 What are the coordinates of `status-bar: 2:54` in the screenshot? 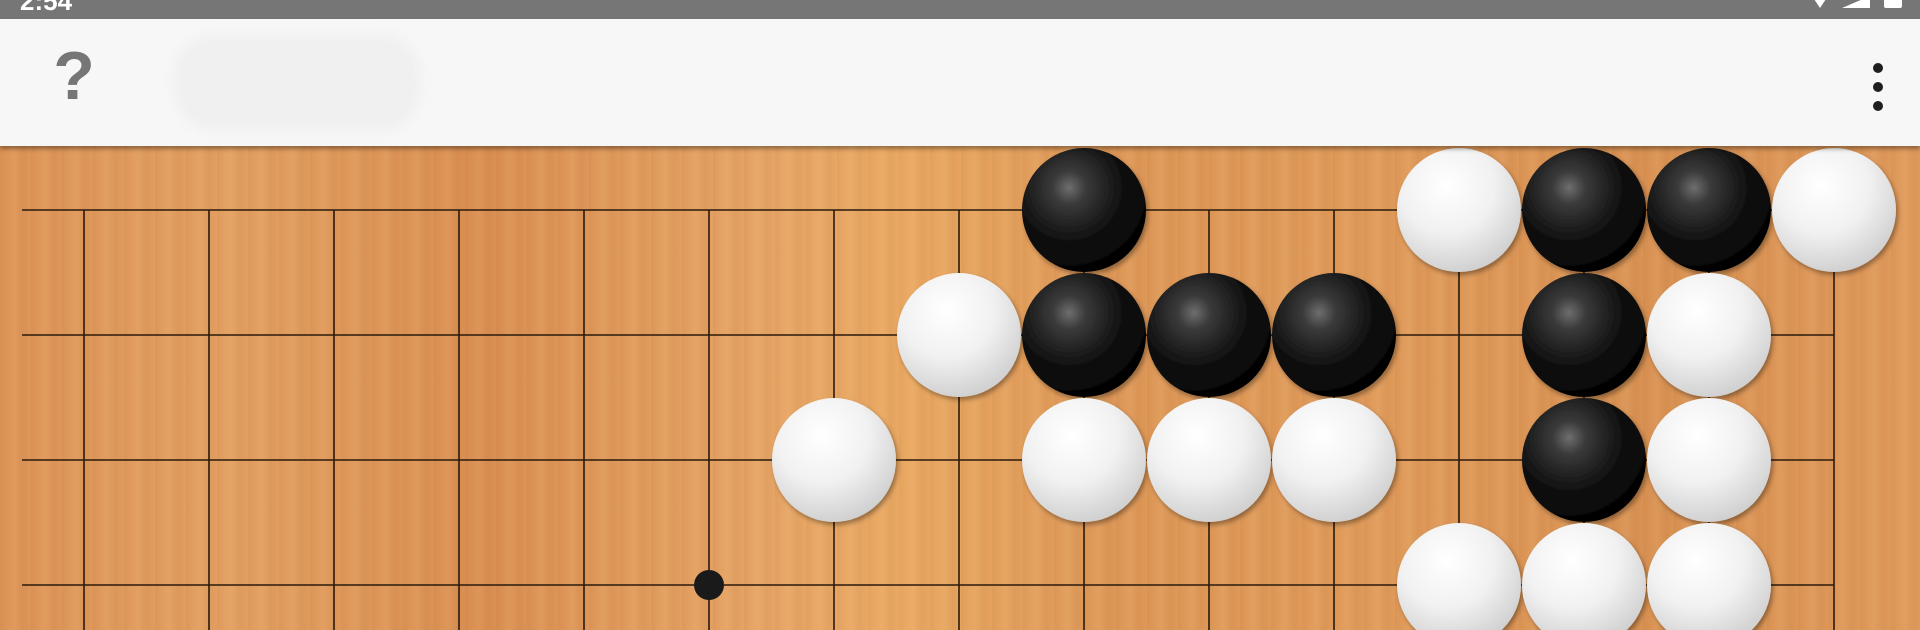 It's located at (960, 9).